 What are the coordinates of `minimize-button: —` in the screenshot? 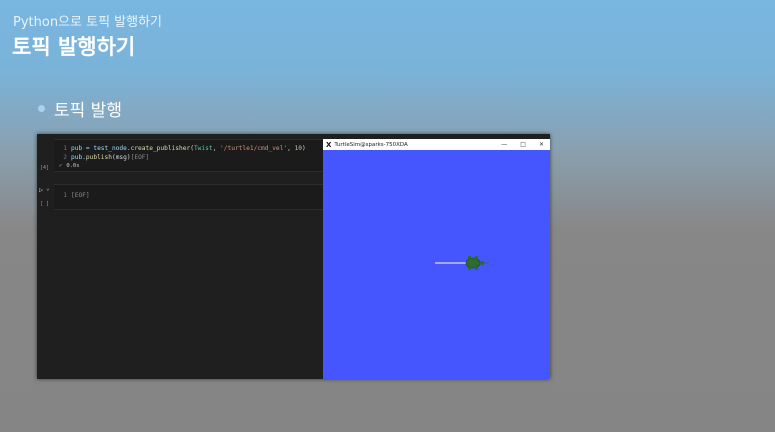 It's located at (504, 144).